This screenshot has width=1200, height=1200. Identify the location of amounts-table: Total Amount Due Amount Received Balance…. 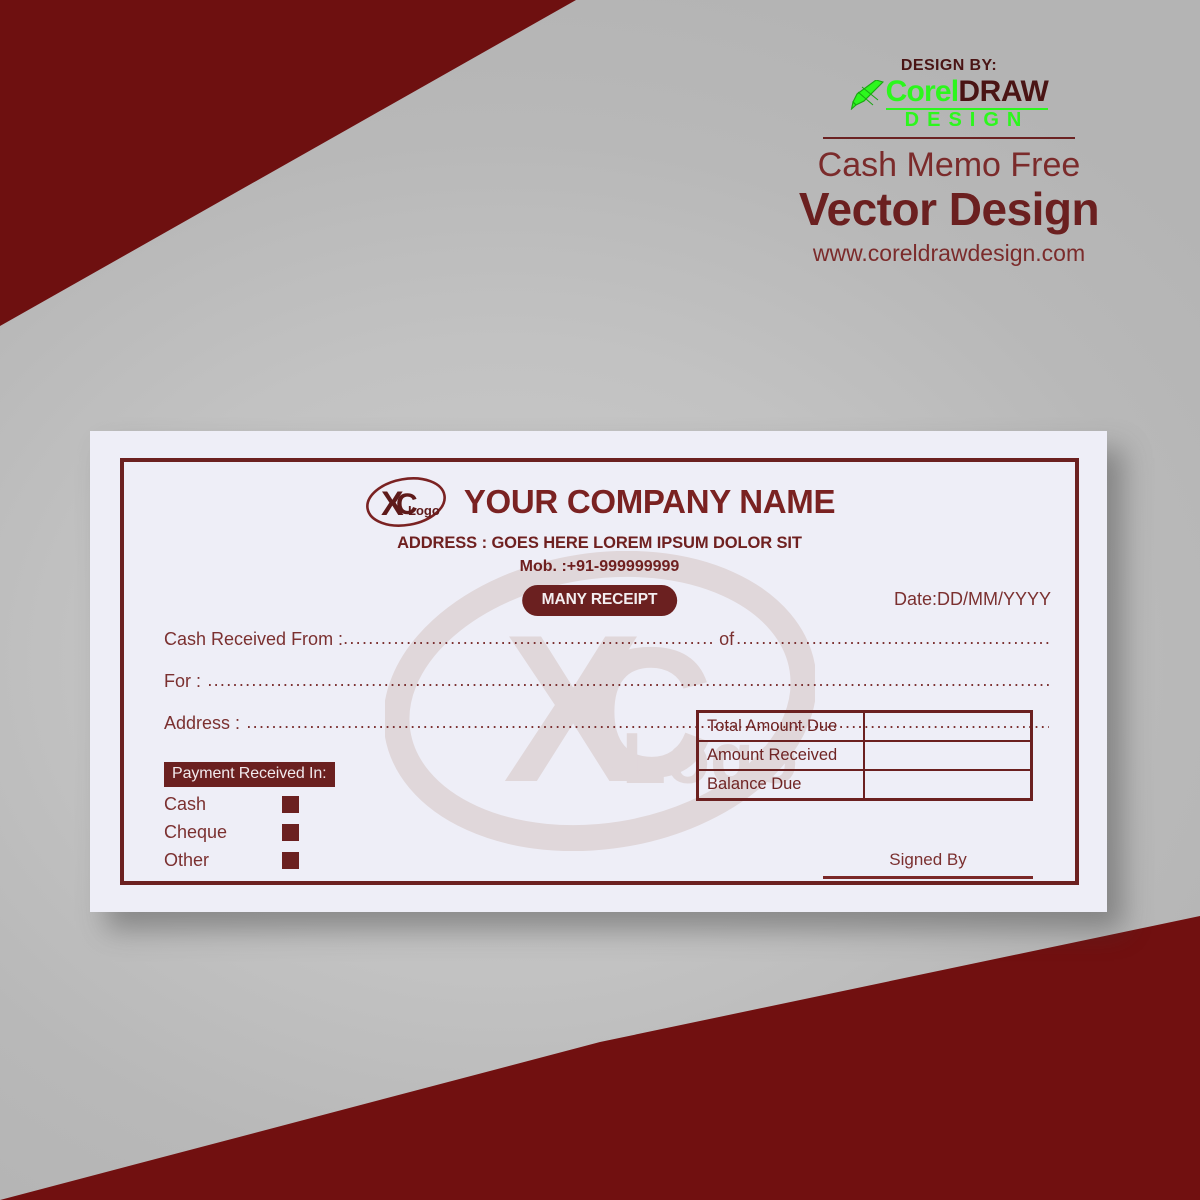
(864, 755).